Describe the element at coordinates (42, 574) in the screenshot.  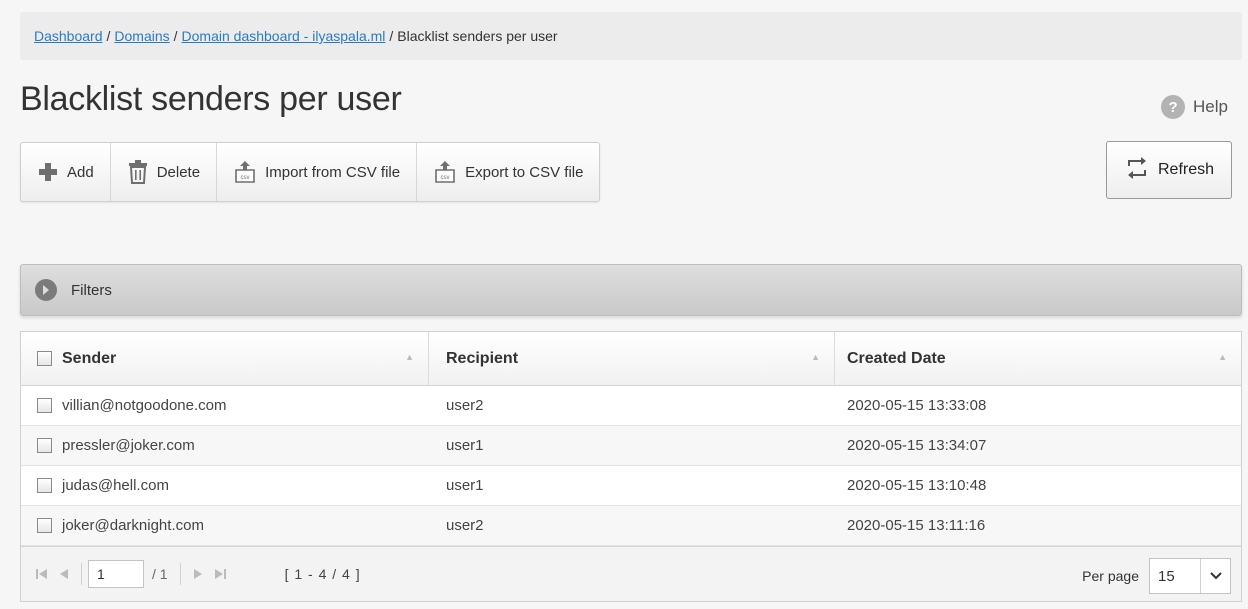
I see `first-page-icon` at that location.